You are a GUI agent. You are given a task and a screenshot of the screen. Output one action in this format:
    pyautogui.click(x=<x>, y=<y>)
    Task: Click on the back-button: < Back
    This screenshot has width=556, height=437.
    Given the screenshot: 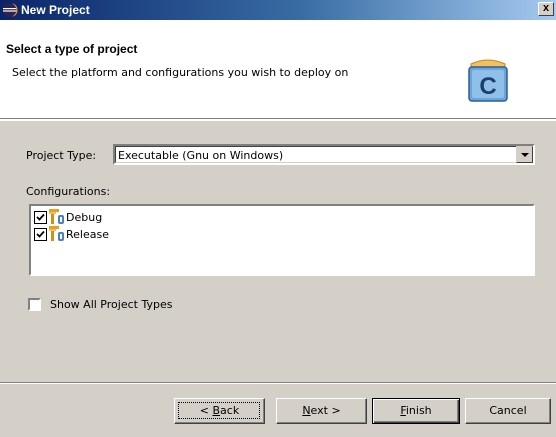 What is the action you would take?
    pyautogui.click(x=219, y=411)
    